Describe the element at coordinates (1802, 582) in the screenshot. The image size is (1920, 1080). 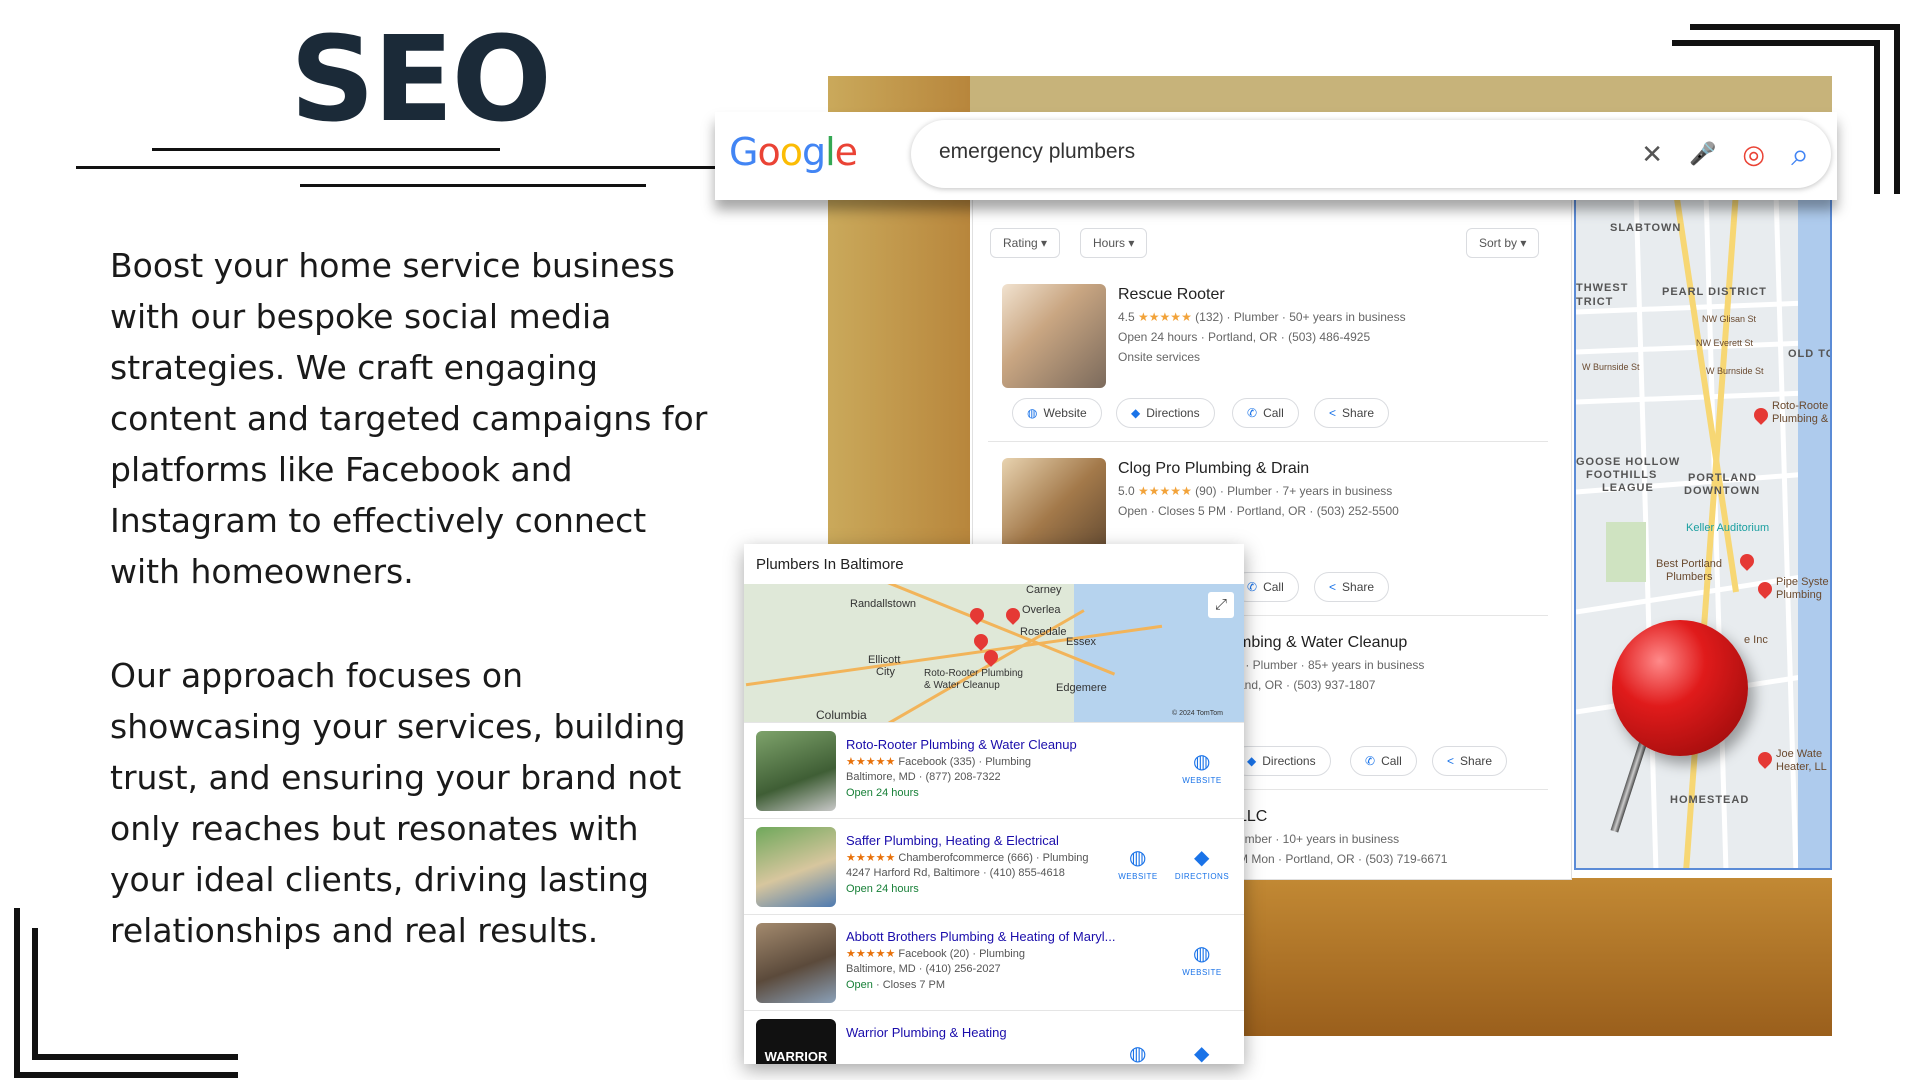
I see `place-pipe-systems: Pipe Syste` at that location.